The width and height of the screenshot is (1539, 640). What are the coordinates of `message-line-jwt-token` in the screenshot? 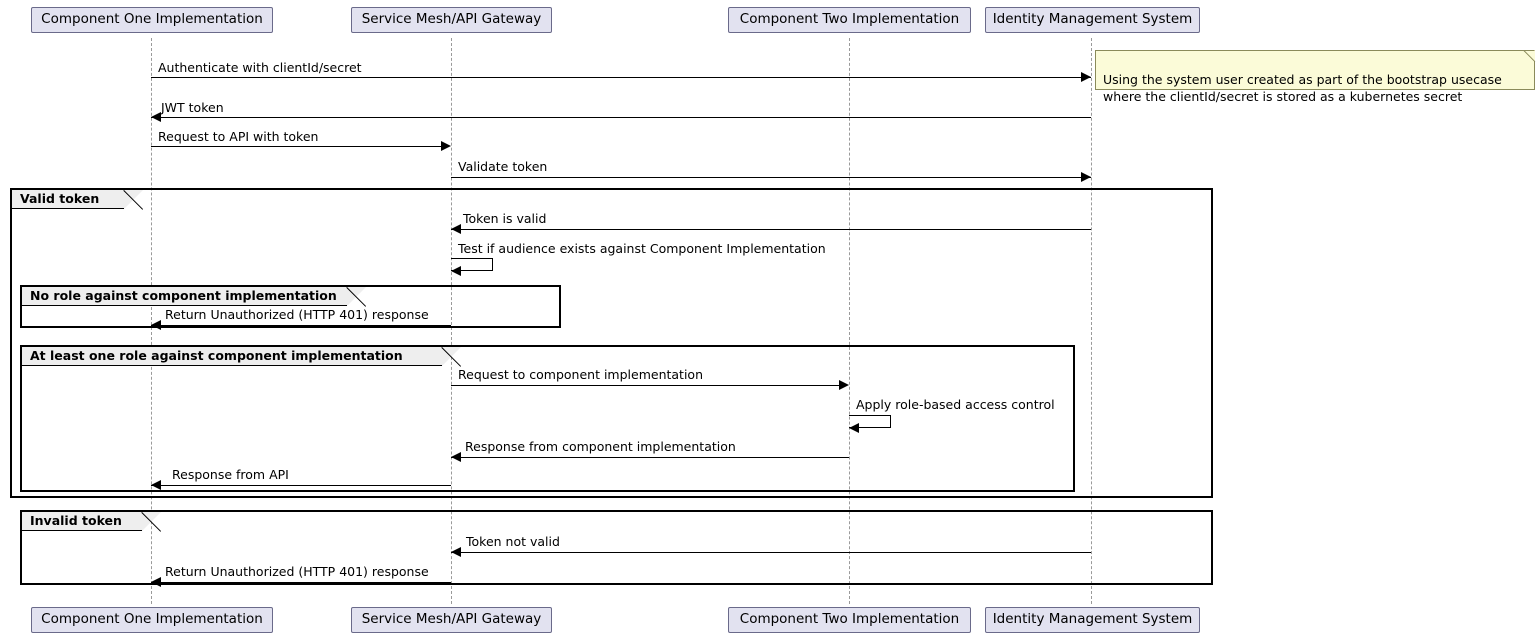 It's located at (621, 117).